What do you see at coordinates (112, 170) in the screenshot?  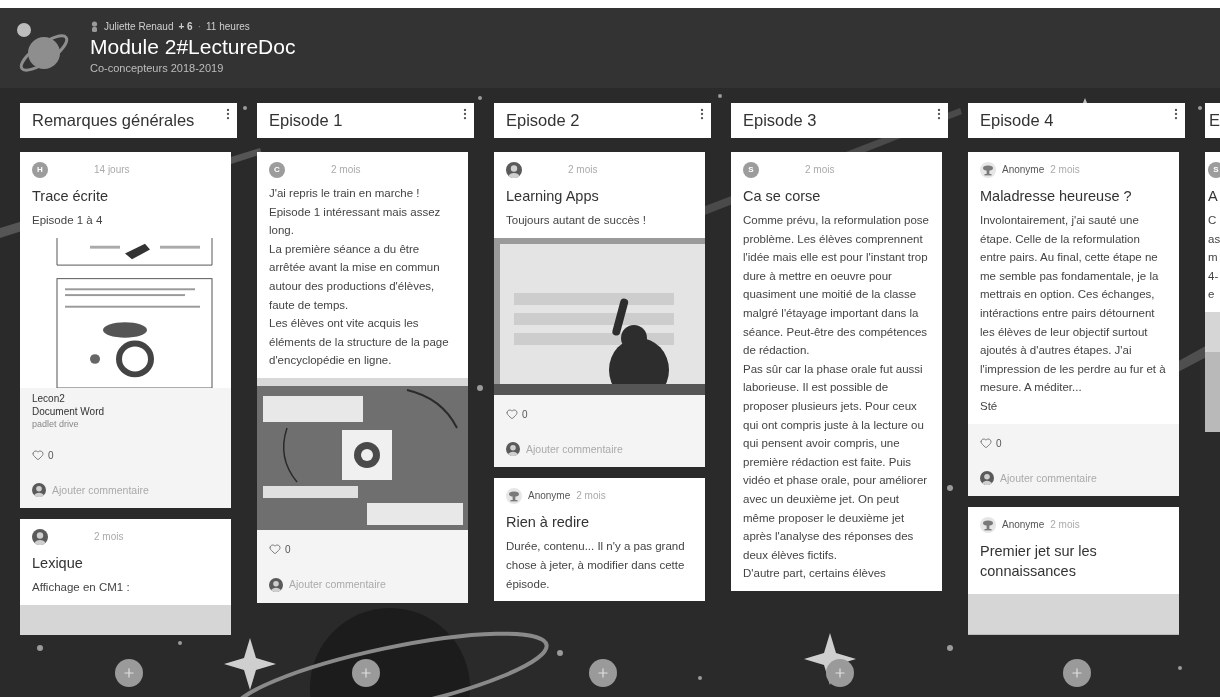 I see `post-time: 14 jours` at bounding box center [112, 170].